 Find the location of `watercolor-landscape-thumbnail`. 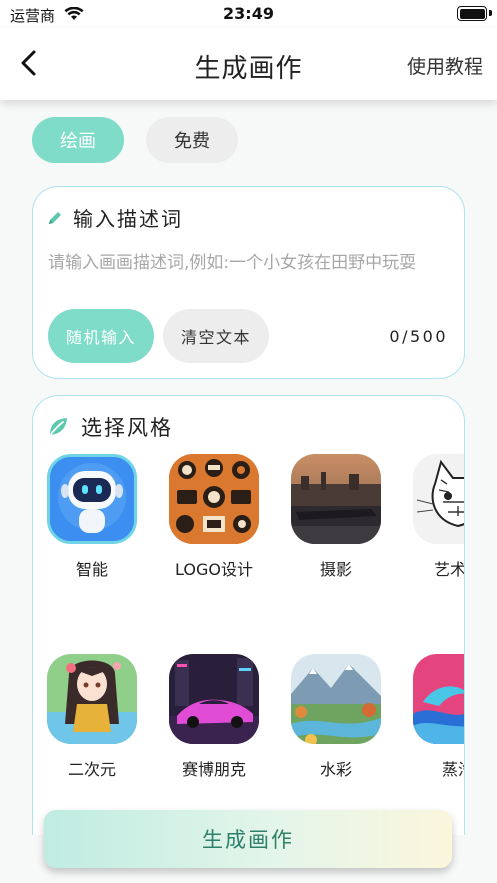

watercolor-landscape-thumbnail is located at coordinates (336, 699).